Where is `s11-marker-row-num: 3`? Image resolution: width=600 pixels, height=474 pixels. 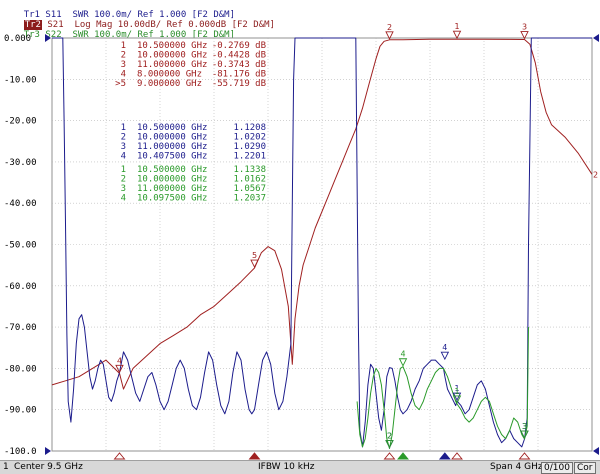
s11-marker-row-num: 3 is located at coordinates (123, 147).